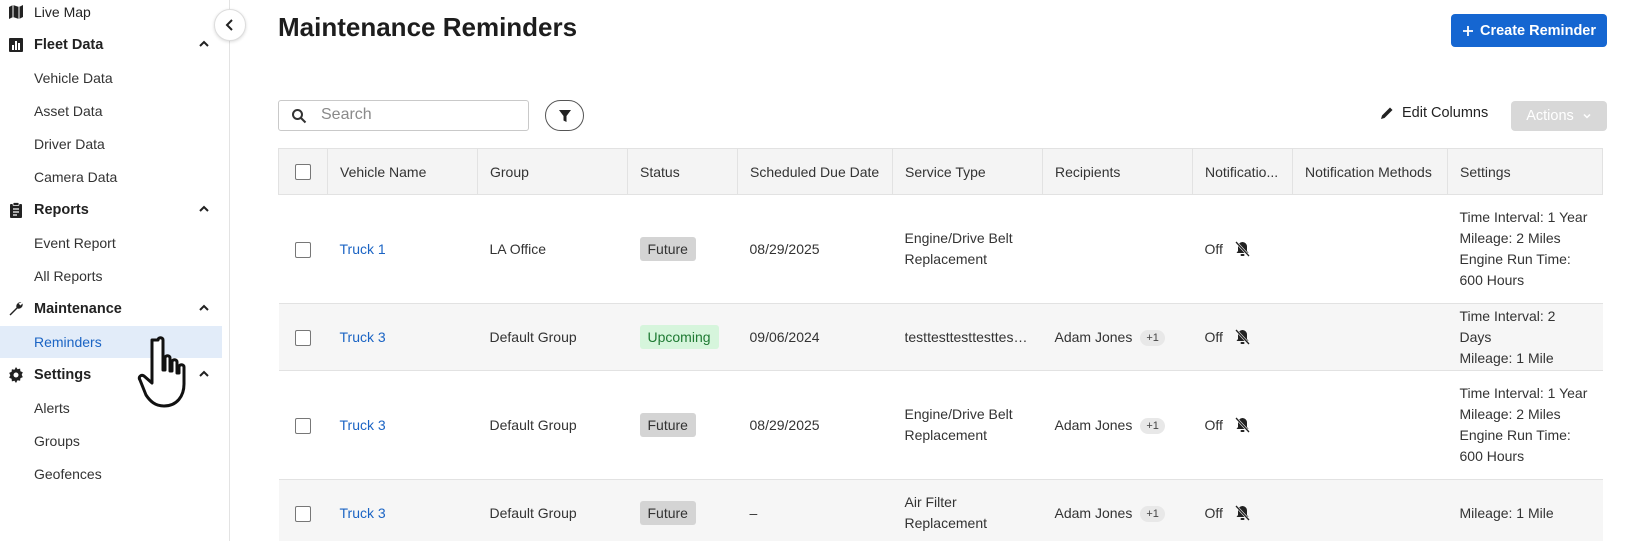 Image resolution: width=1627 pixels, height=541 pixels. I want to click on column-header: Group, so click(552, 171).